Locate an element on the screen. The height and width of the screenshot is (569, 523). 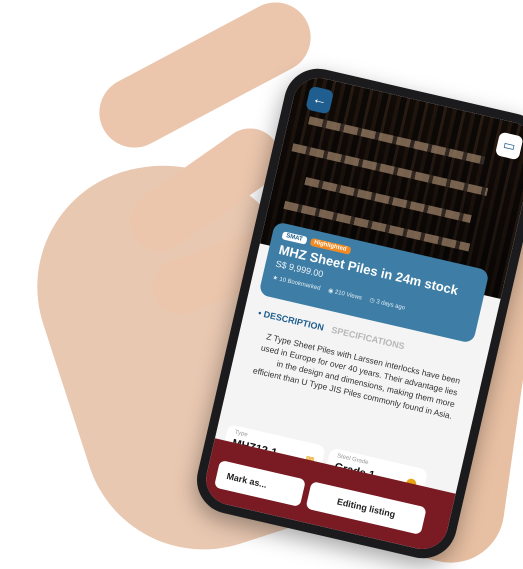
posted-time: ◷ 3 days ago is located at coordinates (387, 304).